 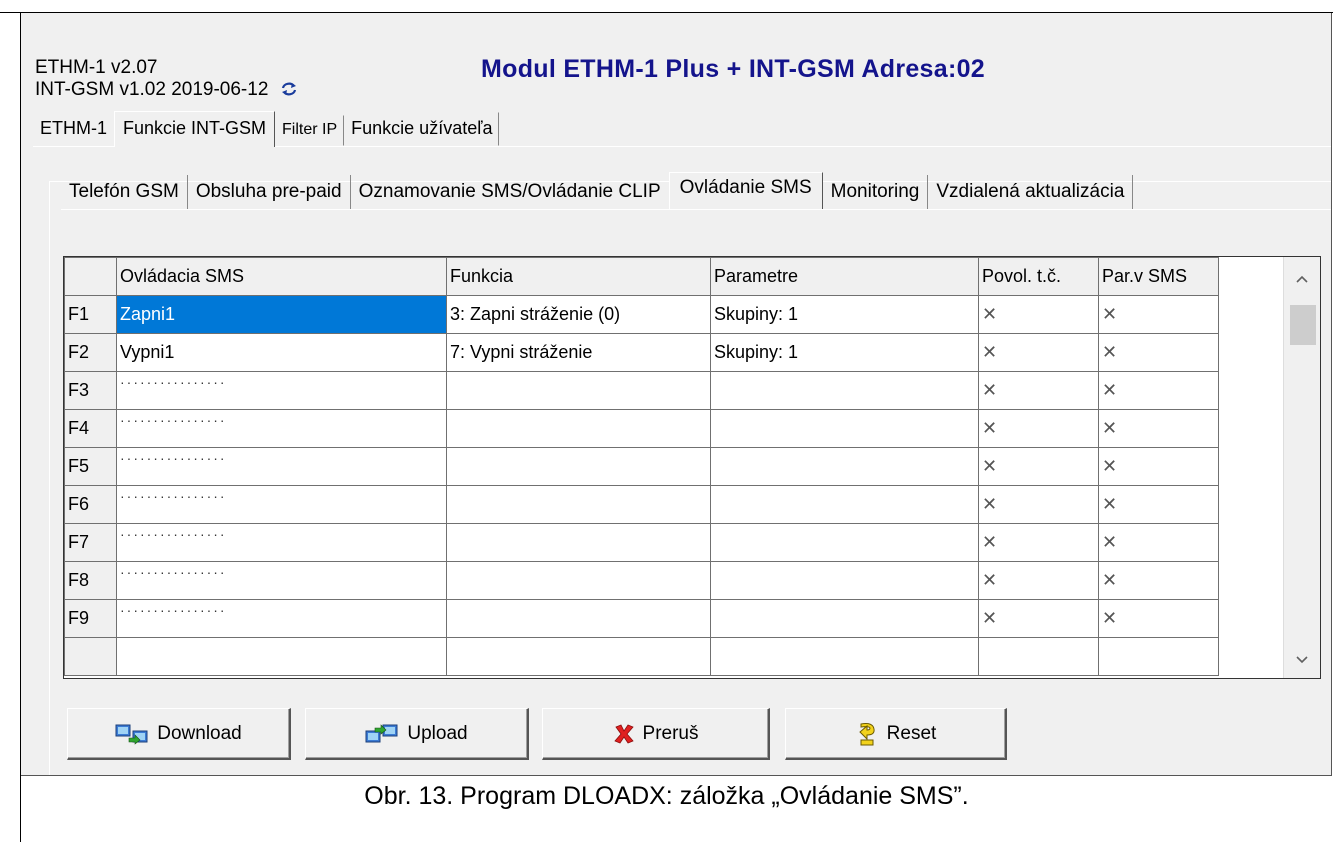 I want to click on sms-cell, so click(x=281, y=656).